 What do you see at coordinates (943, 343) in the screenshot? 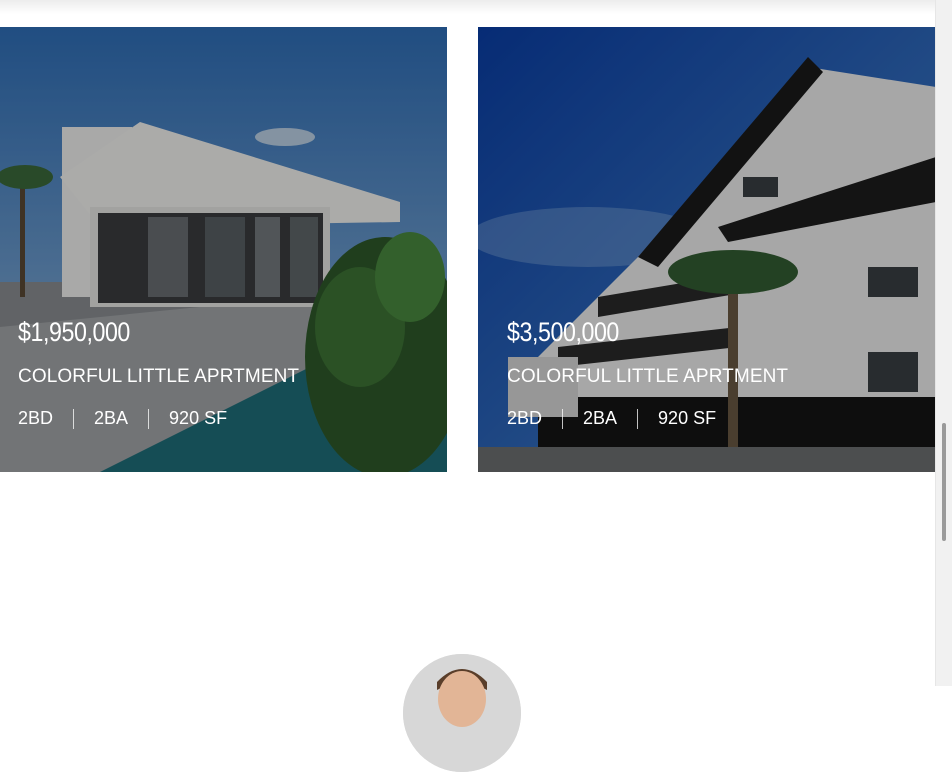
I see `vertical-scrollbar` at bounding box center [943, 343].